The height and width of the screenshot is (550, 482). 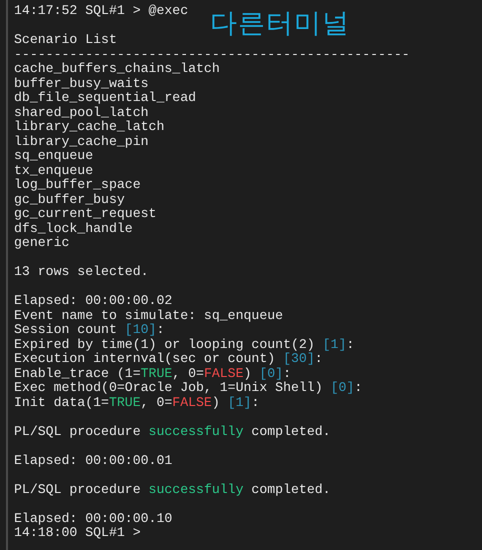 I want to click on terminal-line: 14:18:00 SQL#1 >, so click(x=77, y=533).